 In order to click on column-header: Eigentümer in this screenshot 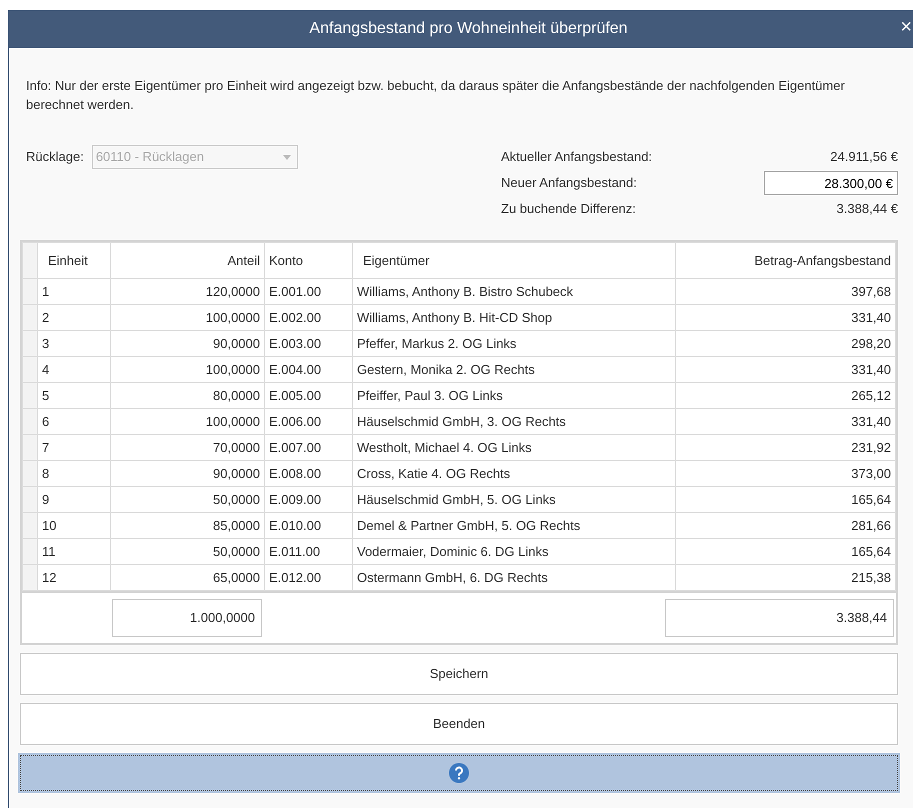, I will do `click(514, 260)`.